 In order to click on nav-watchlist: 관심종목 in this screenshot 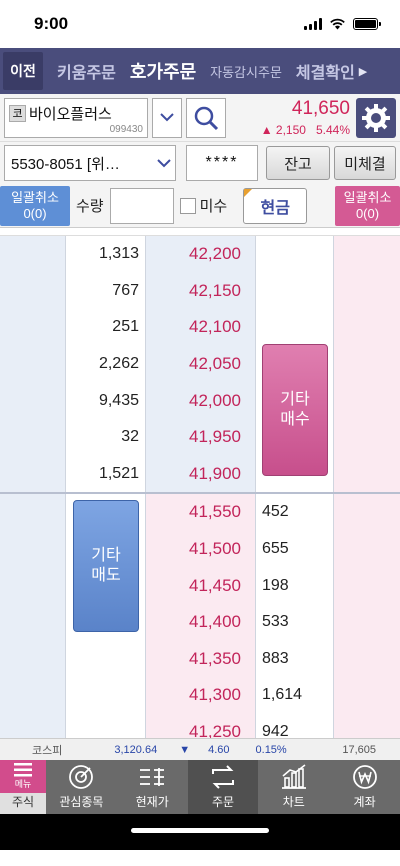, I will do `click(81, 787)`.